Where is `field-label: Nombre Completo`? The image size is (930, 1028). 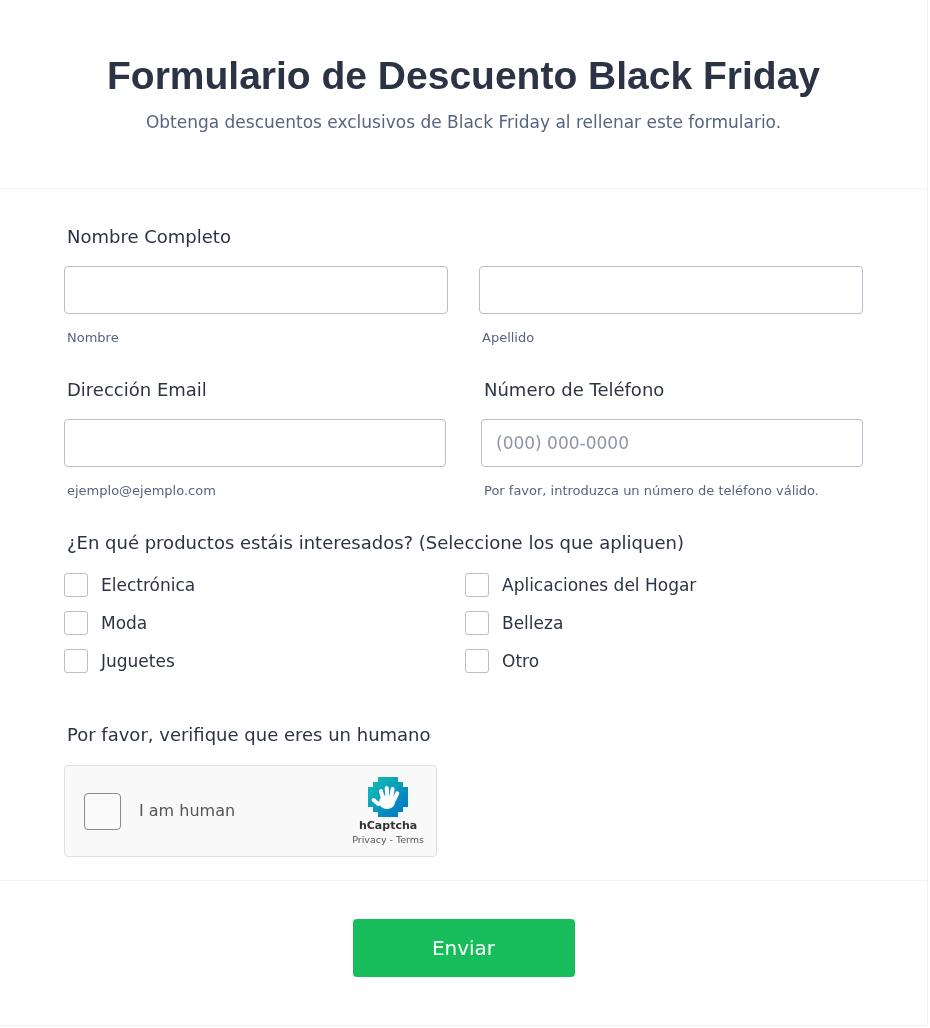
field-label: Nombre Completo is located at coordinates (149, 237).